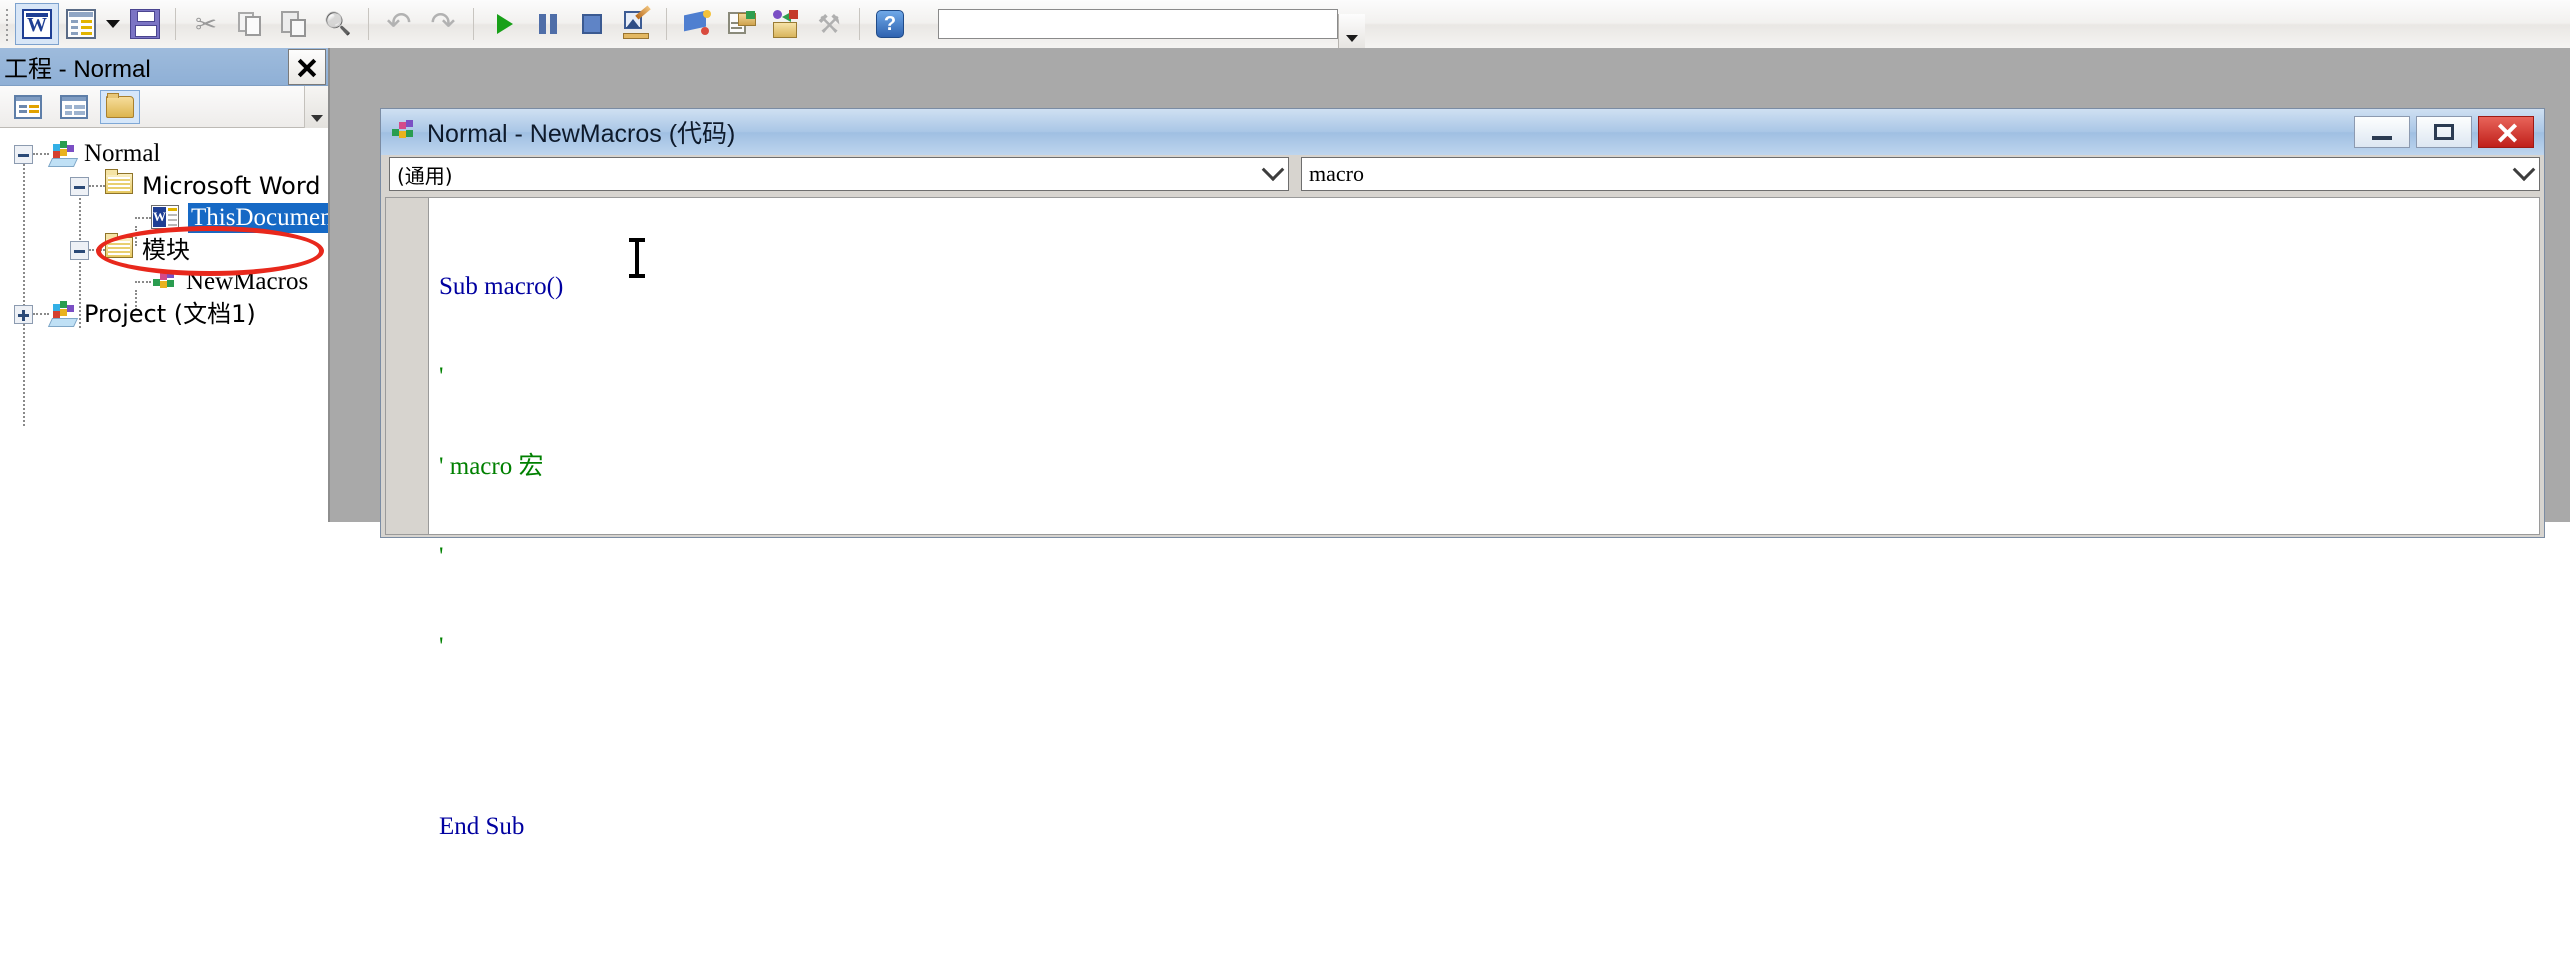  I want to click on tree-node-label: Microsoft Word 对象, so click(235, 186).